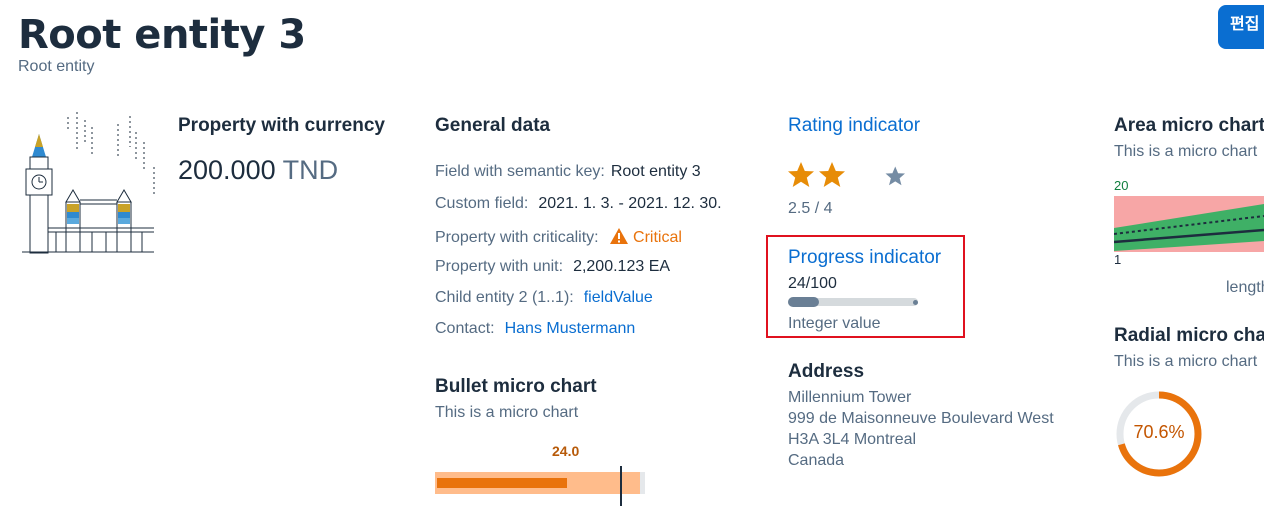  What do you see at coordinates (281, 125) in the screenshot?
I see `currency-section-title: Property with currency` at bounding box center [281, 125].